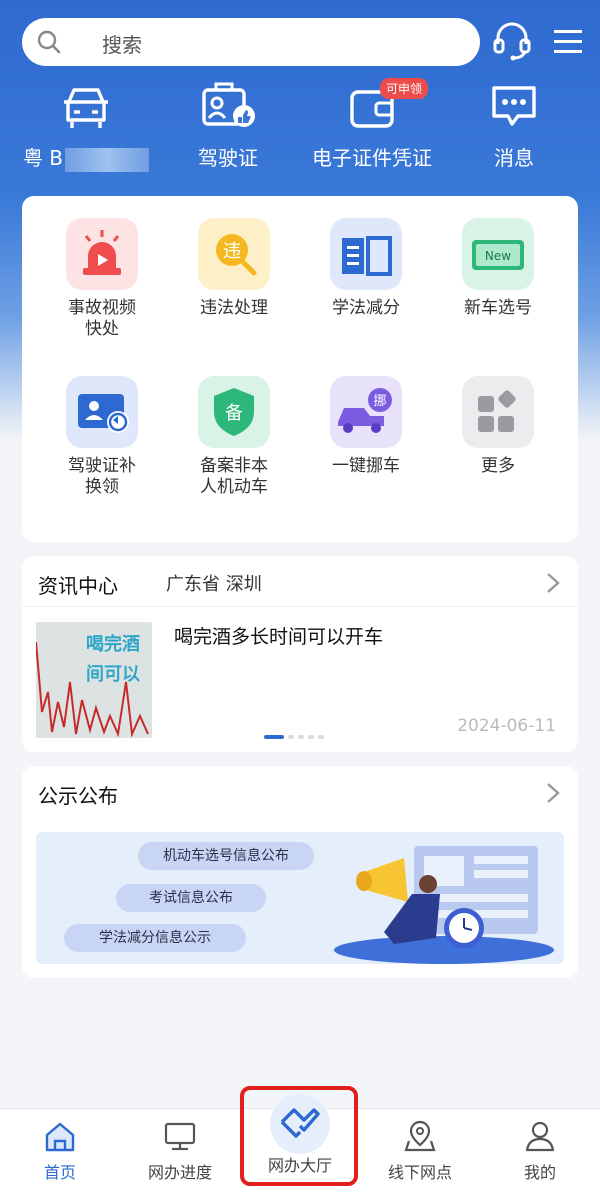 This screenshot has height=1202, width=600. Describe the element at coordinates (420, 1136) in the screenshot. I see `location-pin-icon` at that location.